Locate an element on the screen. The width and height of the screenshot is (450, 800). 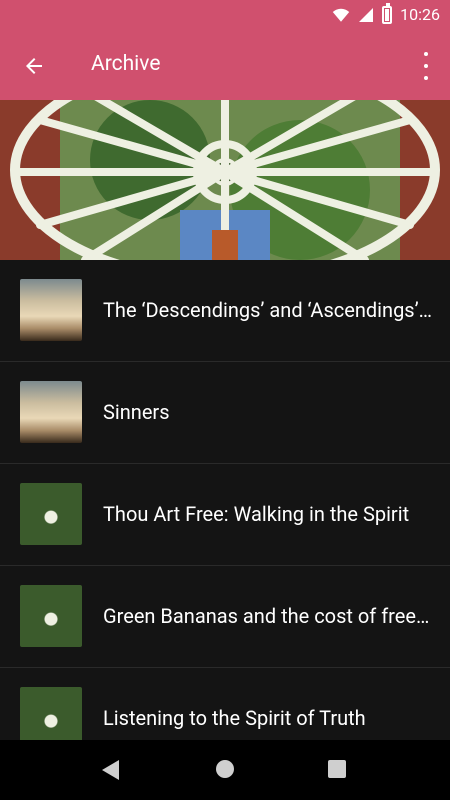
arrow-left-icon is located at coordinates (34, 66).